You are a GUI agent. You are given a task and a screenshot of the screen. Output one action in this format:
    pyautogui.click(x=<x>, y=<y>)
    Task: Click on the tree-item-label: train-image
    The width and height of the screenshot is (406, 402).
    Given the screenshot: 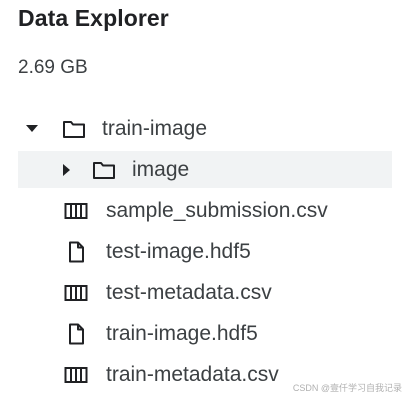 What is the action you would take?
    pyautogui.click(x=155, y=128)
    